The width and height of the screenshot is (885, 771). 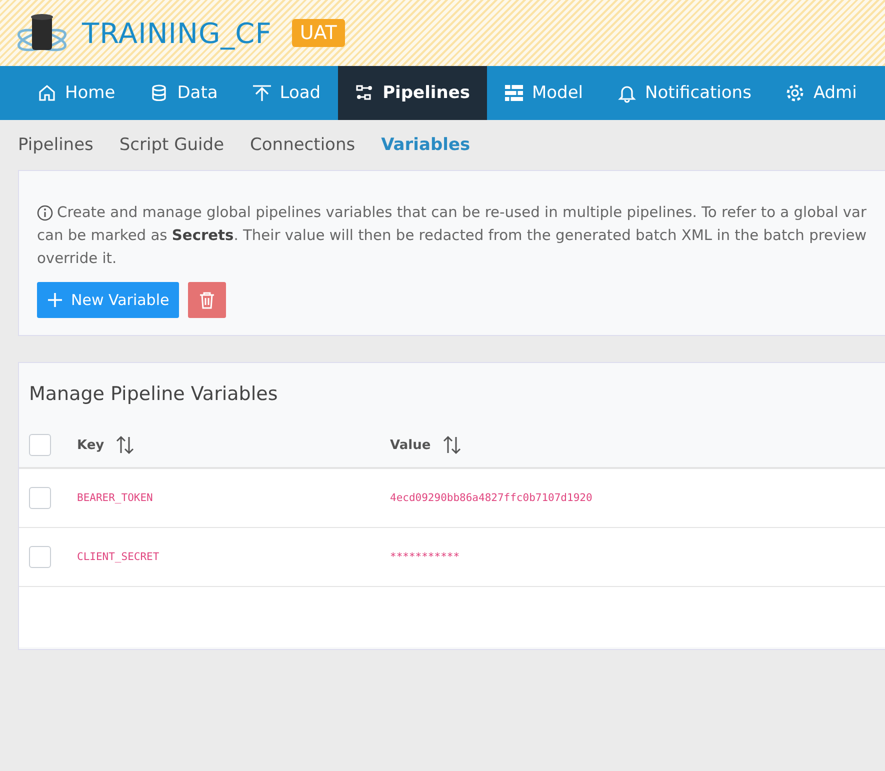 What do you see at coordinates (821, 93) in the screenshot?
I see `nav-tab: Admi` at bounding box center [821, 93].